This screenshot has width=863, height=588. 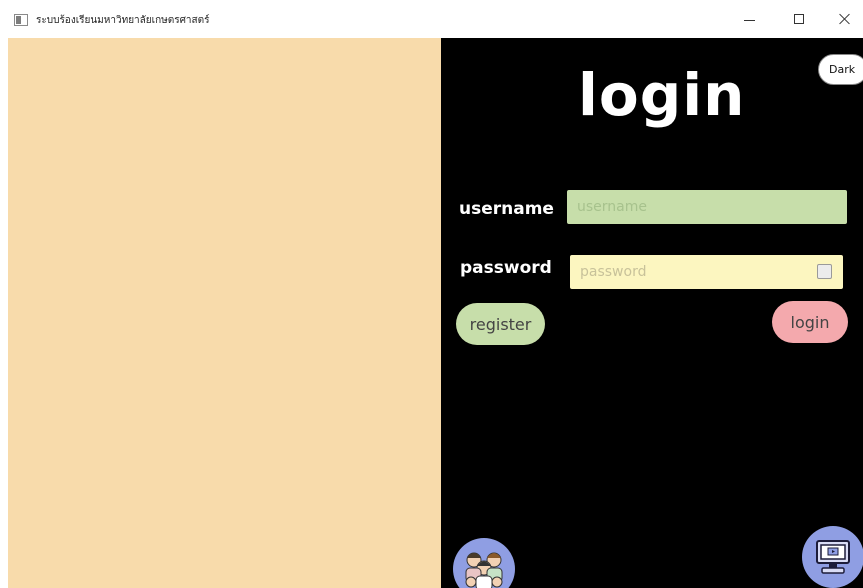 What do you see at coordinates (21, 20) in the screenshot?
I see `app-window-icon` at bounding box center [21, 20].